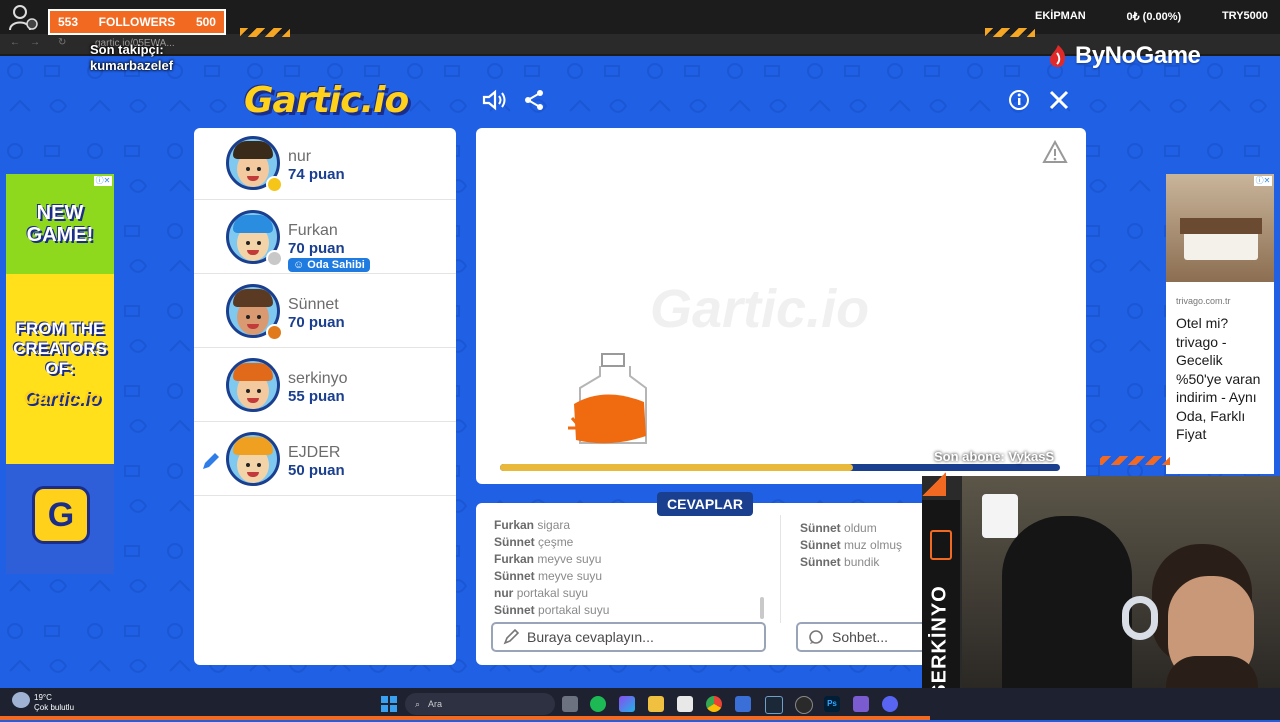 The image size is (1280, 722). Describe the element at coordinates (205, 22) in the screenshot. I see `followers-goal: 500` at that location.